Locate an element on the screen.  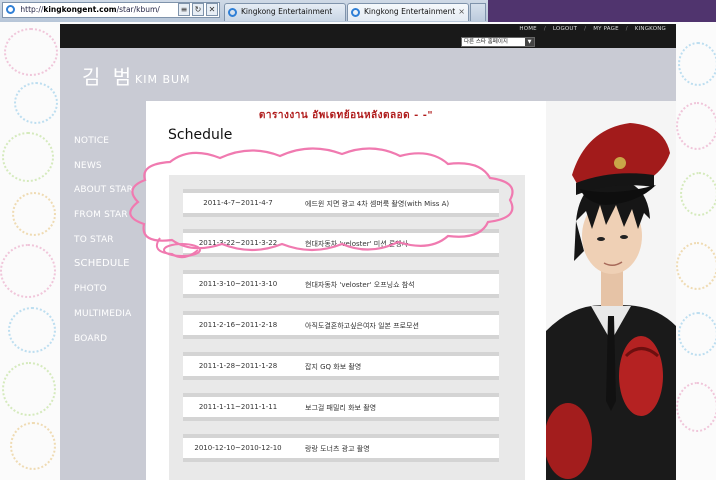
notice-banner: ตารางงาน อัพเดทย้อนหลังตลอด - -" is located at coordinates (346, 115).